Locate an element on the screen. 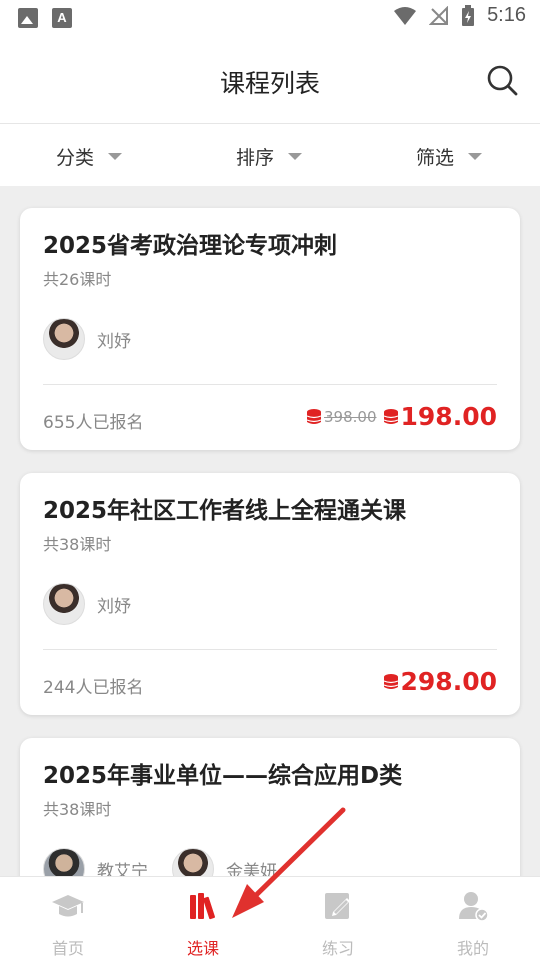 Image resolution: width=540 pixels, height=960 pixels. wifi-icon is located at coordinates (405, 15).